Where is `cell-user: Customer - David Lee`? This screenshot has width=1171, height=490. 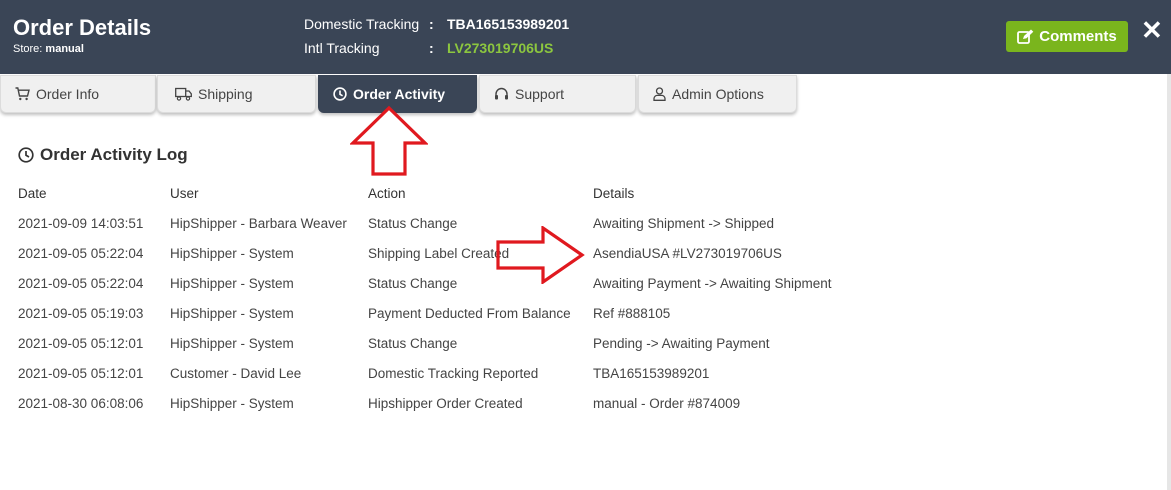 cell-user: Customer - David Lee is located at coordinates (236, 373).